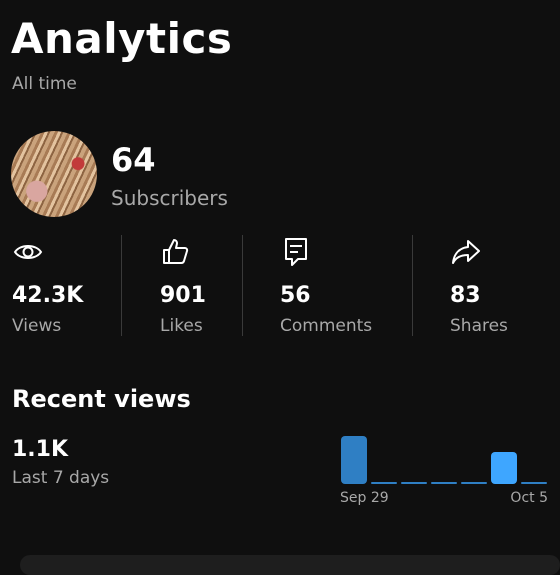  What do you see at coordinates (133, 160) in the screenshot?
I see `subscriber-count: 64` at bounding box center [133, 160].